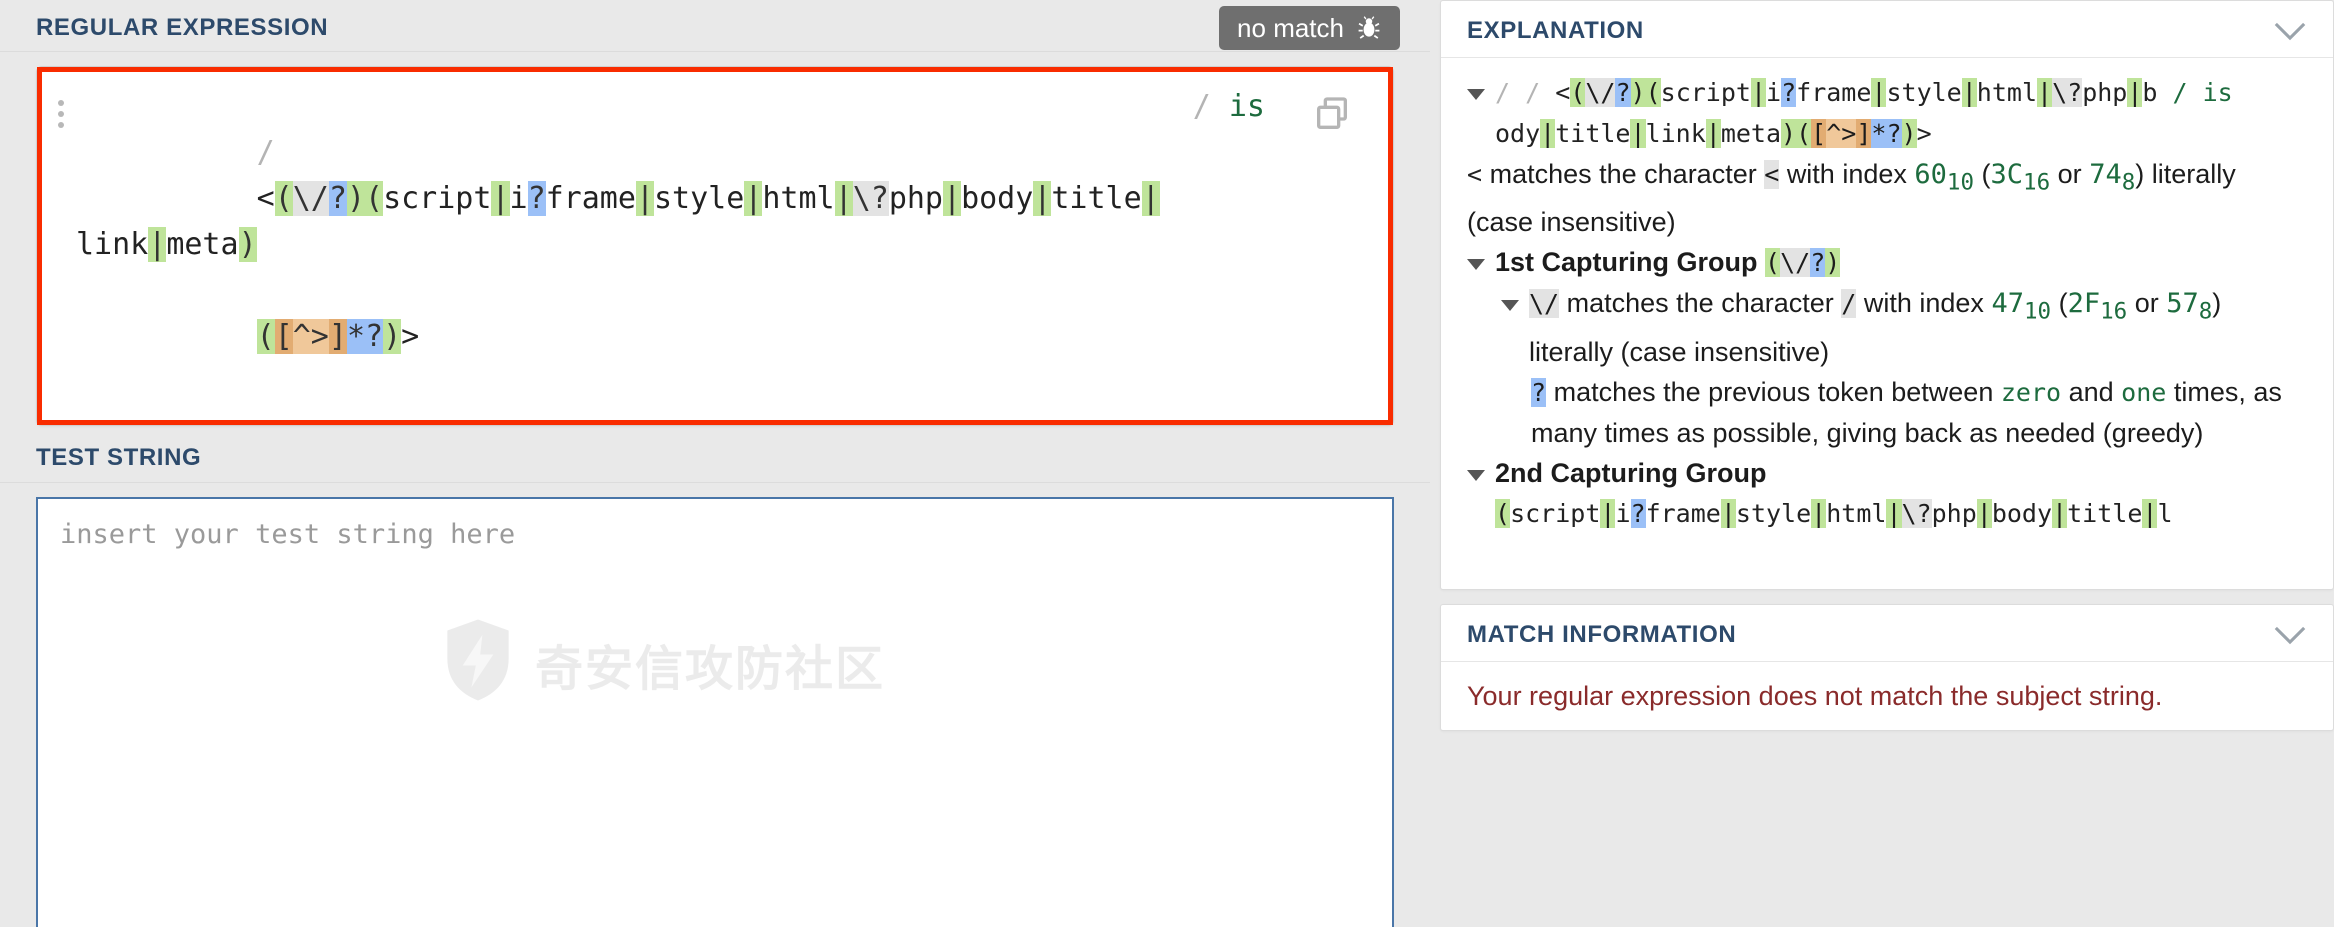 Image resolution: width=2334 pixels, height=927 pixels. I want to click on regex-token: html, so click(2007, 92).